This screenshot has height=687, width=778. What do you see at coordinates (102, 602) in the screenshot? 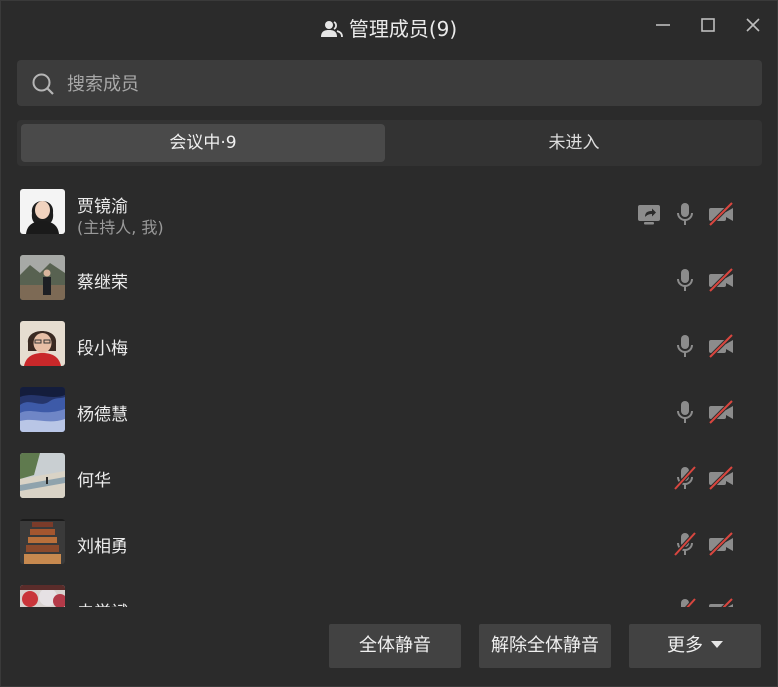
I see `member-name: 史学斌` at bounding box center [102, 602].